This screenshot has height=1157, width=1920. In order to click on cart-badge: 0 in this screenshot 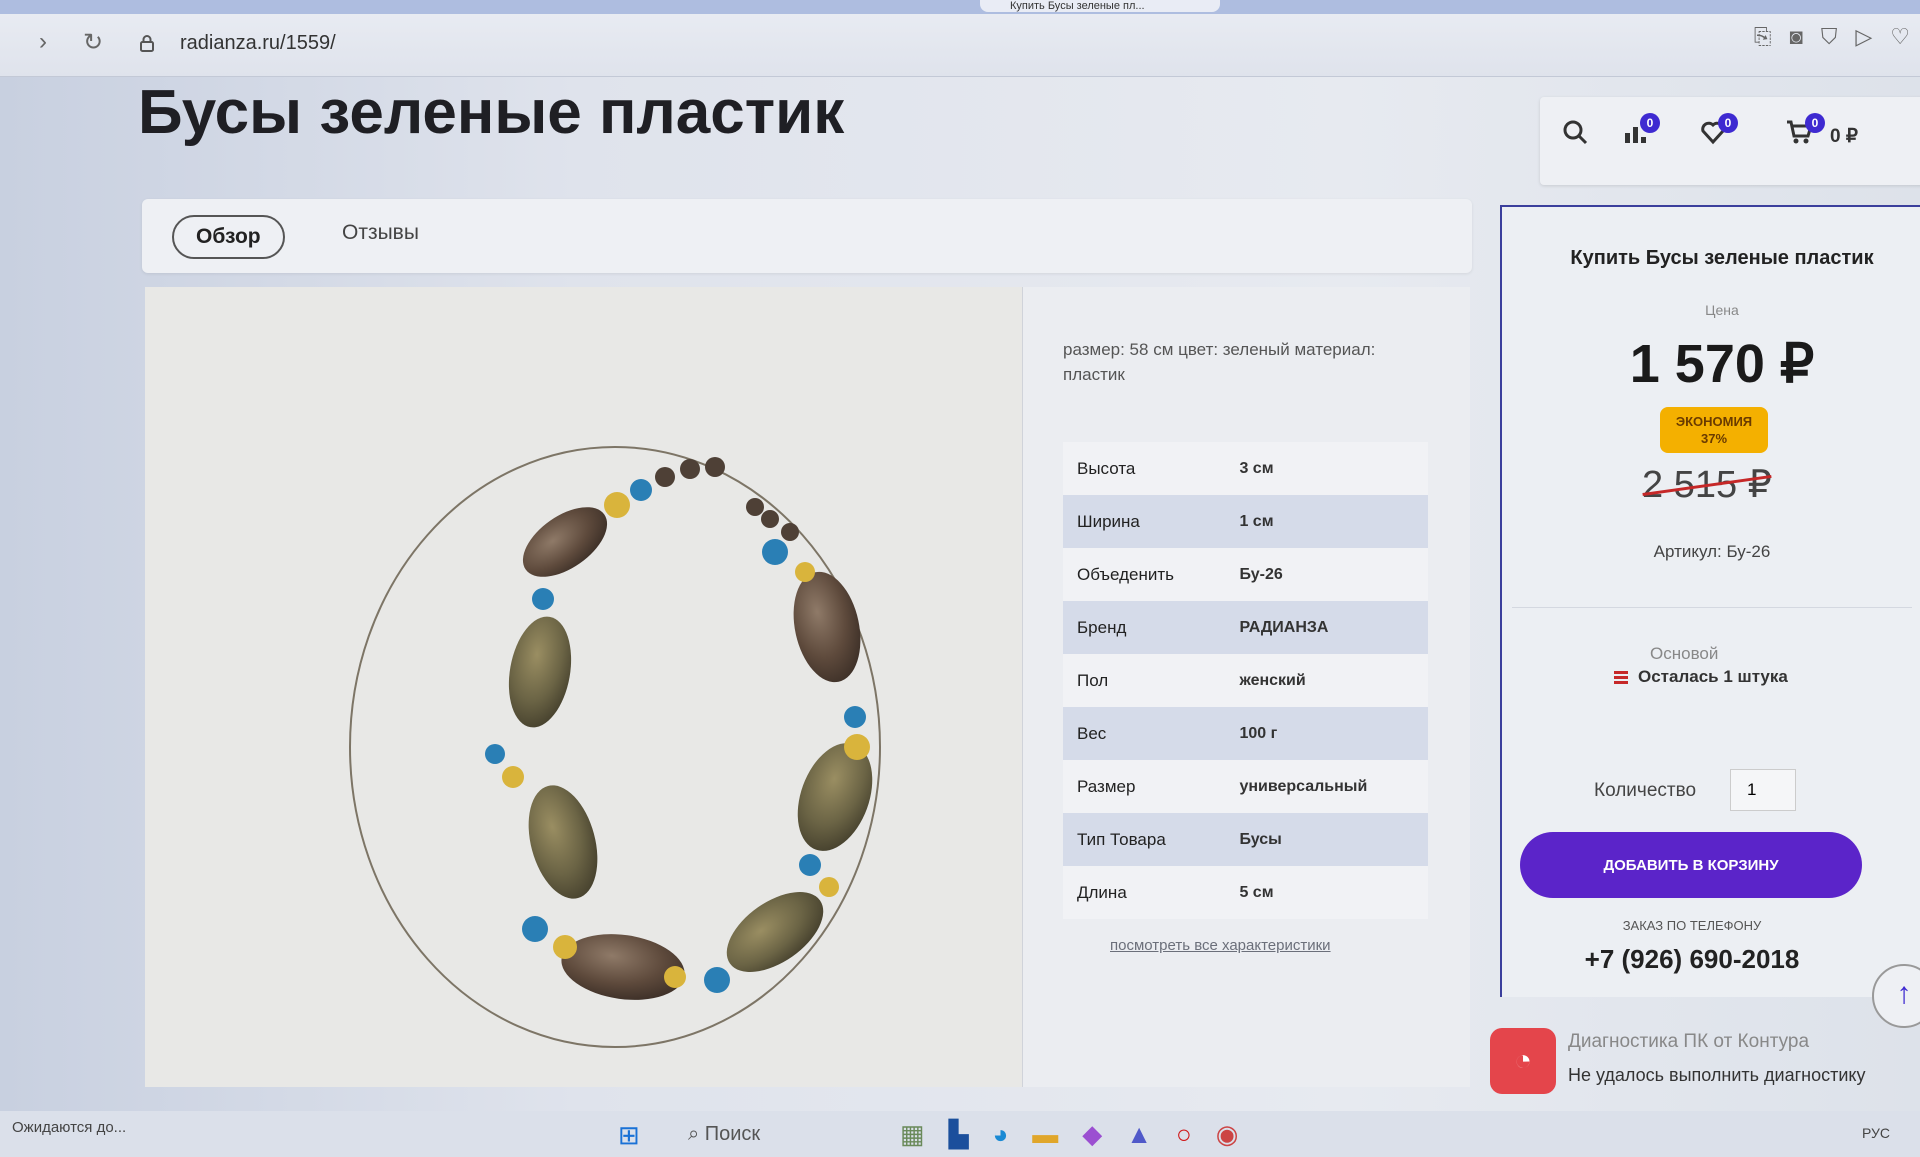, I will do `click(1815, 123)`.